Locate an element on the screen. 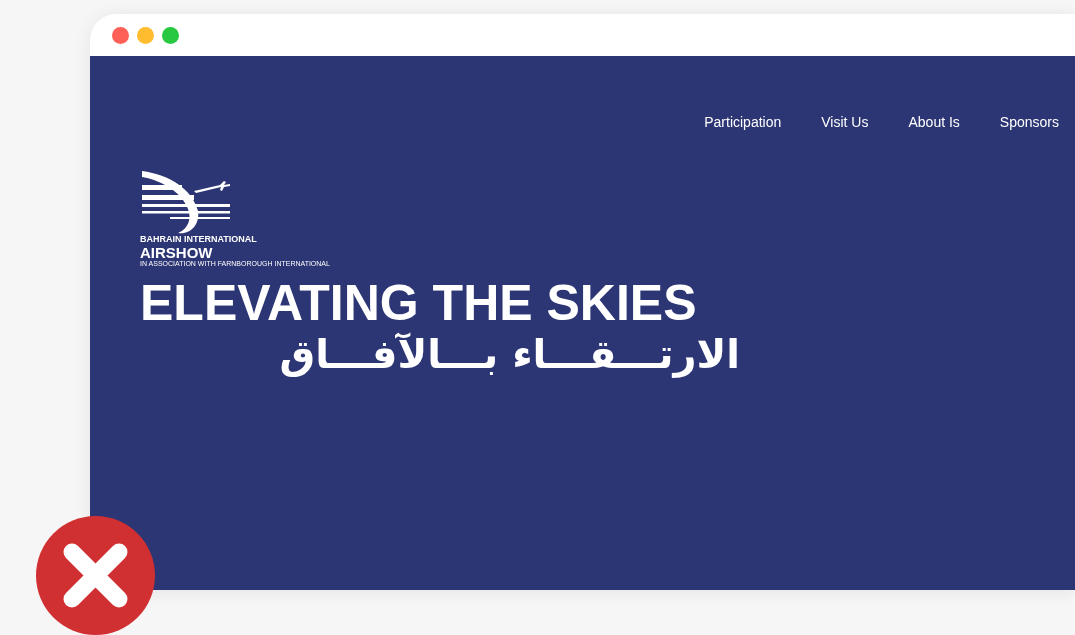 Image resolution: width=1075 pixels, height=635 pixels. nav-link: About Is is located at coordinates (930, 122).